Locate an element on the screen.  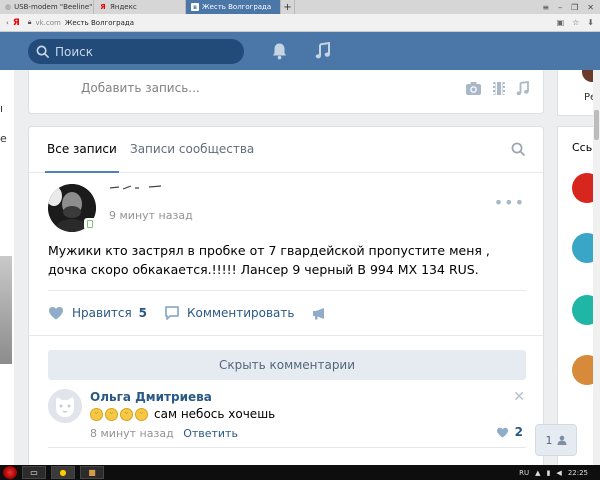
left-sidebar-glyph: ı is located at coordinates (2, 108).